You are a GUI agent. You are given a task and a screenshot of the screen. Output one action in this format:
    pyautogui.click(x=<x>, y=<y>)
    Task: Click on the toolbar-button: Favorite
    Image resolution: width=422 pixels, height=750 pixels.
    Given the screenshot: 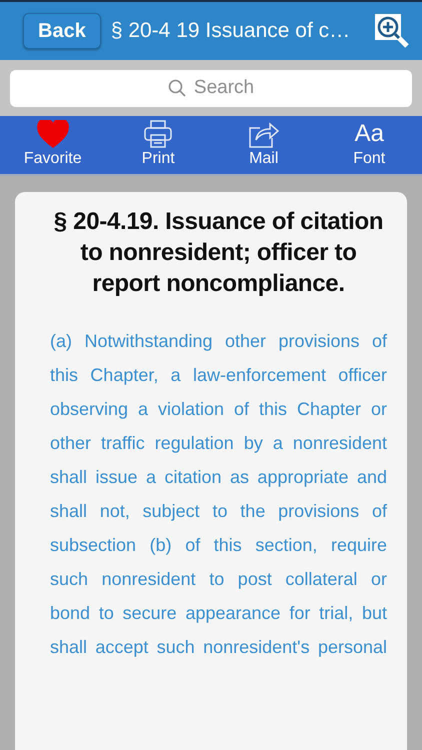 What is the action you would take?
    pyautogui.click(x=53, y=145)
    